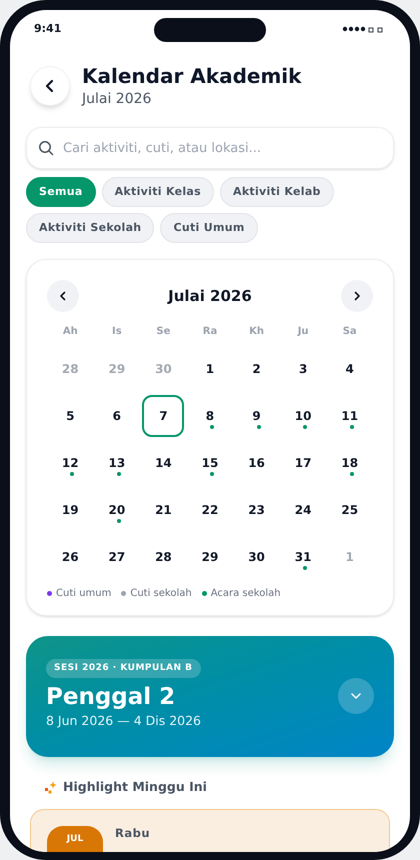  Describe the element at coordinates (192, 76) in the screenshot. I see `page-title: Kalendar Akademik` at that location.